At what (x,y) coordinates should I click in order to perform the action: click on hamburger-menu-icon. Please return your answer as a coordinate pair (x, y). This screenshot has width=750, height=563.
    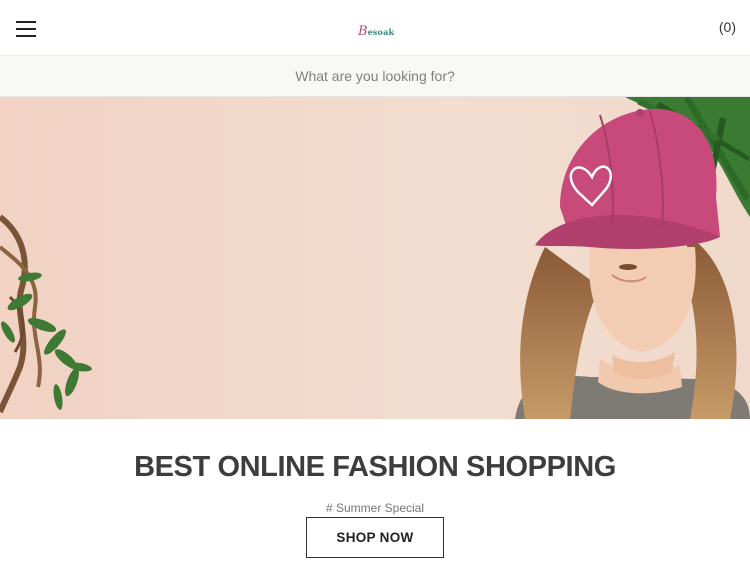
    Looking at the image, I should click on (26, 28).